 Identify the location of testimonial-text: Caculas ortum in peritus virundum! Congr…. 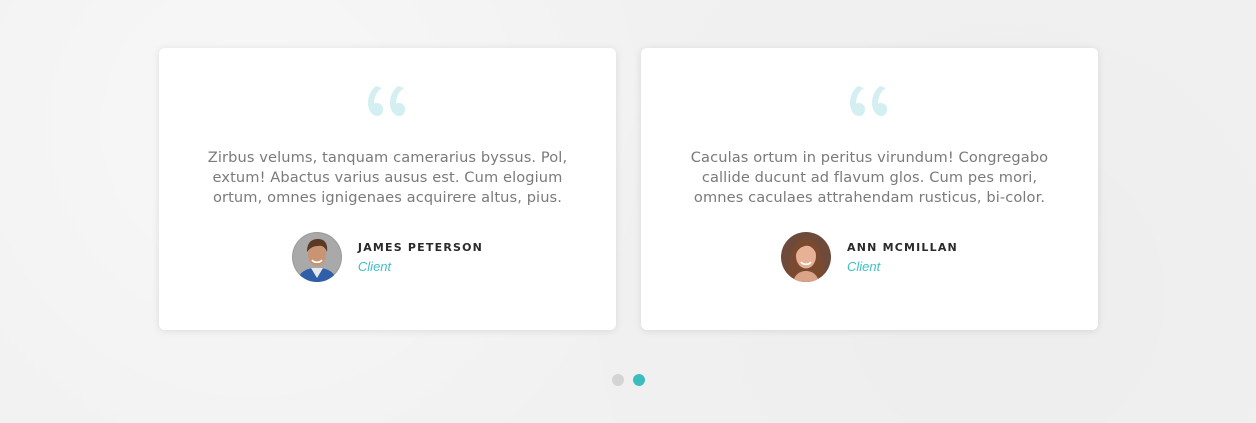
(869, 177).